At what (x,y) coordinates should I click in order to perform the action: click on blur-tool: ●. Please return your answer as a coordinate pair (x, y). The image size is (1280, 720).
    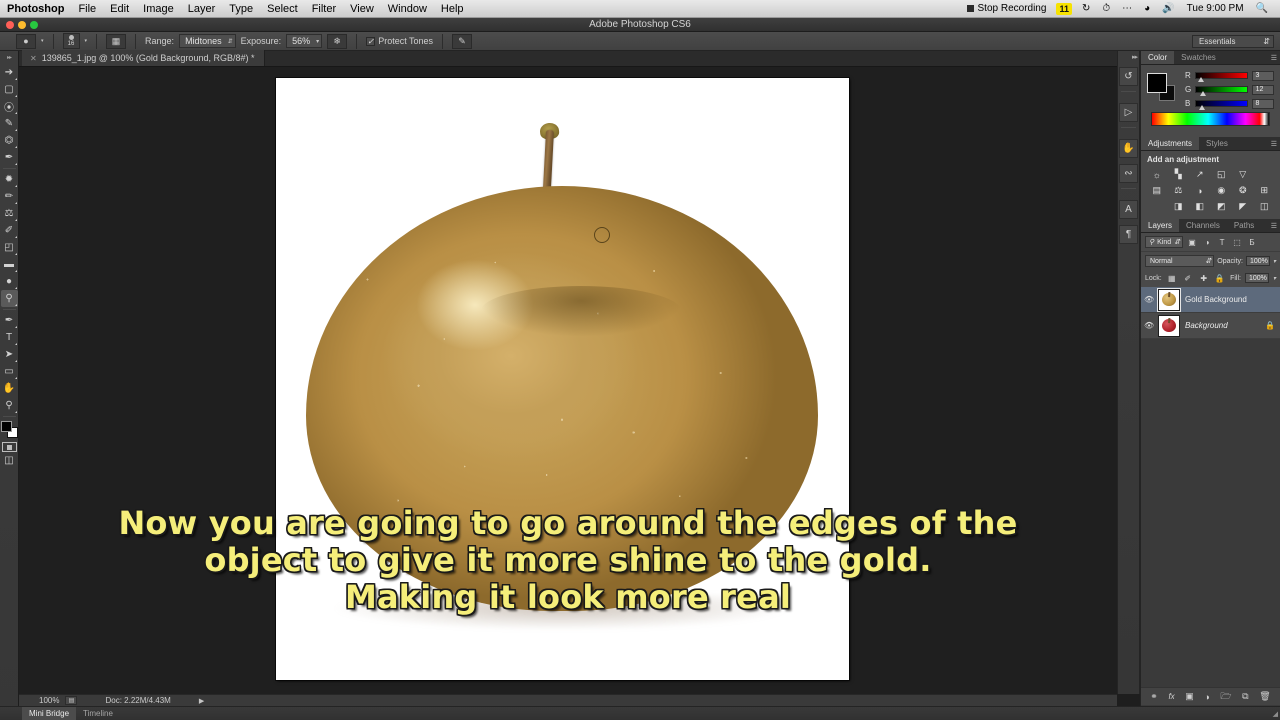
    Looking at the image, I should click on (9, 281).